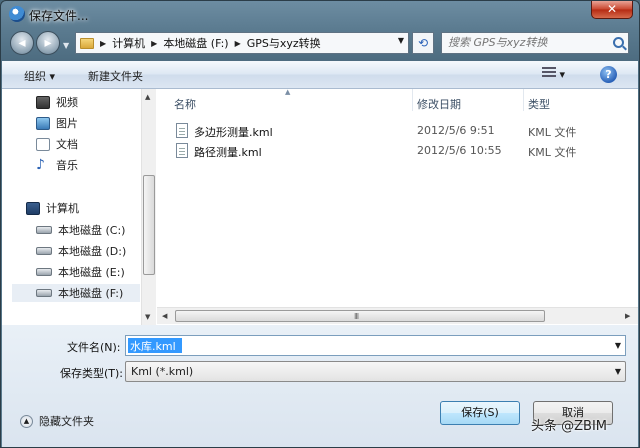 This screenshot has height=448, width=640. Describe the element at coordinates (528, 42) in the screenshot. I see `search-input` at that location.